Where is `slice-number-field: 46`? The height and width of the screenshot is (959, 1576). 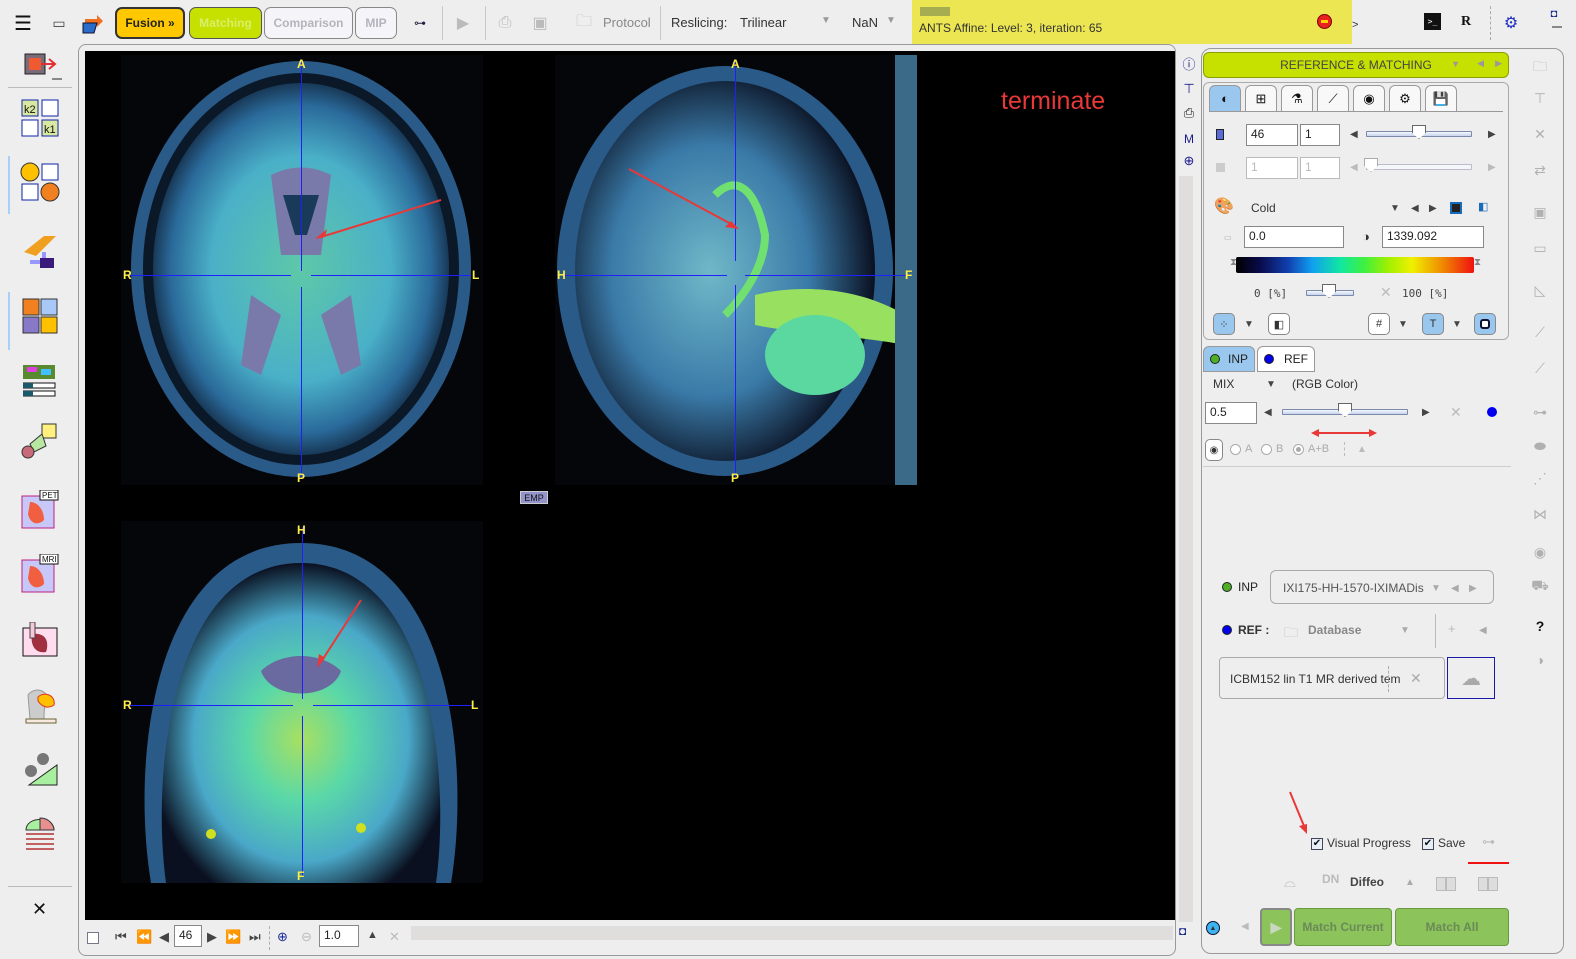
slice-number-field: 46 is located at coordinates (188, 936).